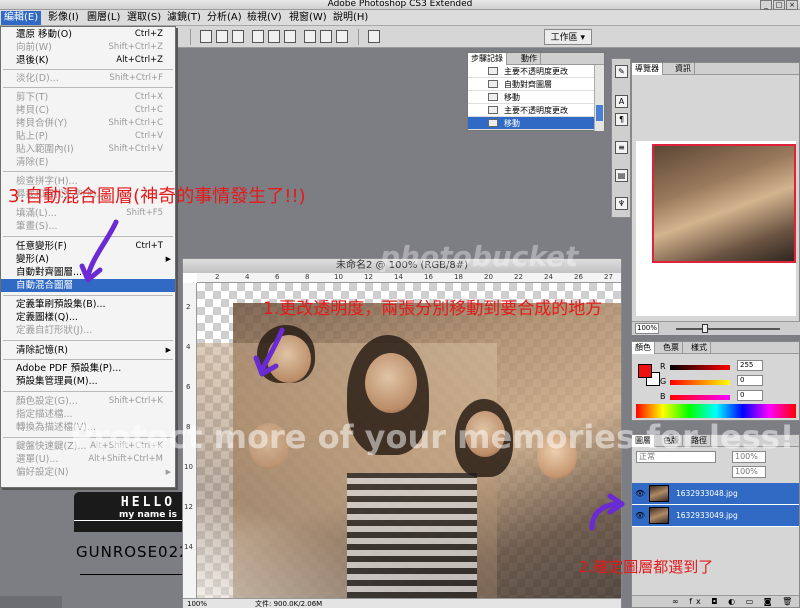 This screenshot has height=608, width=800. What do you see at coordinates (750, 395) in the screenshot?
I see `blue-value-input: 0` at bounding box center [750, 395].